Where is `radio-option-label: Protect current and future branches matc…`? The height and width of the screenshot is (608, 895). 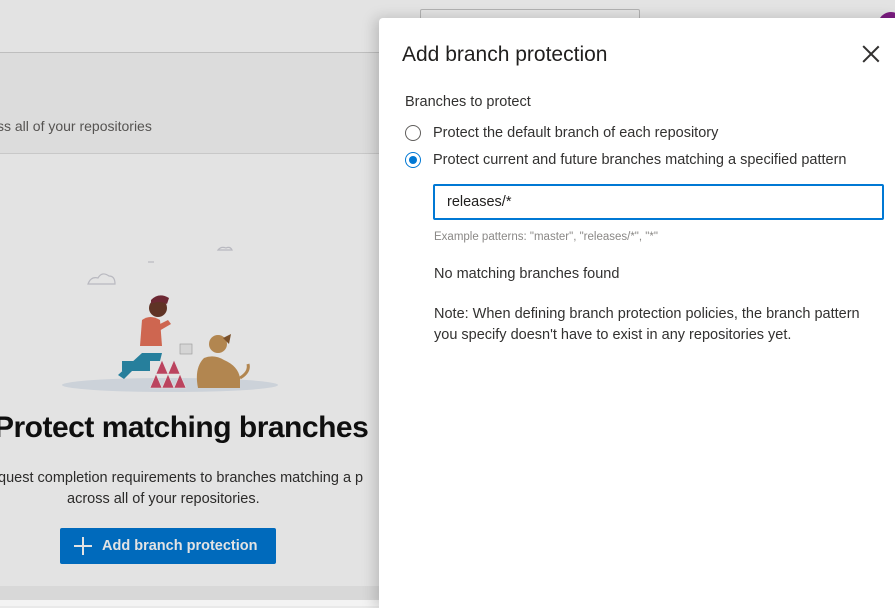 radio-option-label: Protect current and future branches matc… is located at coordinates (640, 160).